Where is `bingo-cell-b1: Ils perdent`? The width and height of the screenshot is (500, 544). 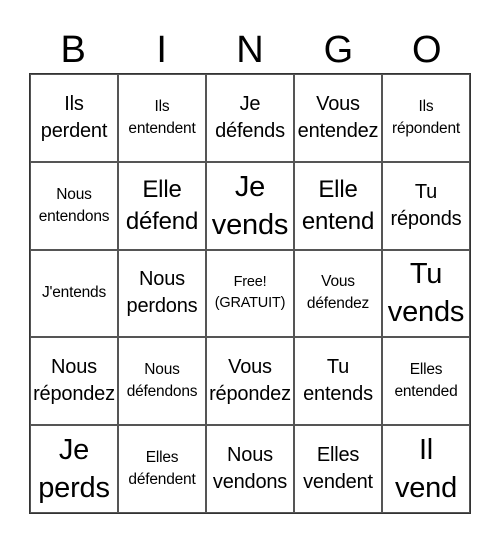 bingo-cell-b1: Ils perdent is located at coordinates (74, 118).